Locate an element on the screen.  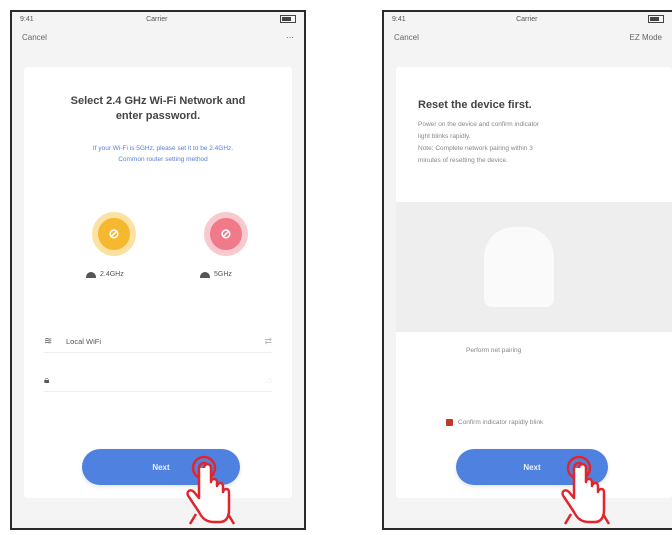
router-24ghz-icon: ⊘ is located at coordinates (114, 234).